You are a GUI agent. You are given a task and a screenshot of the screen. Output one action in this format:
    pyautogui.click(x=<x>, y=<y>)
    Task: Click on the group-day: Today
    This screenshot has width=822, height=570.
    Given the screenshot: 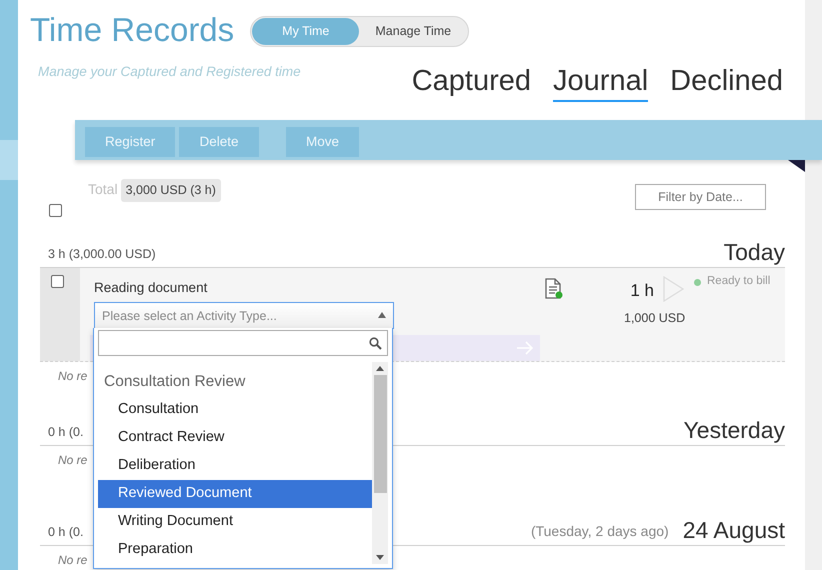 What is the action you would take?
    pyautogui.click(x=754, y=252)
    